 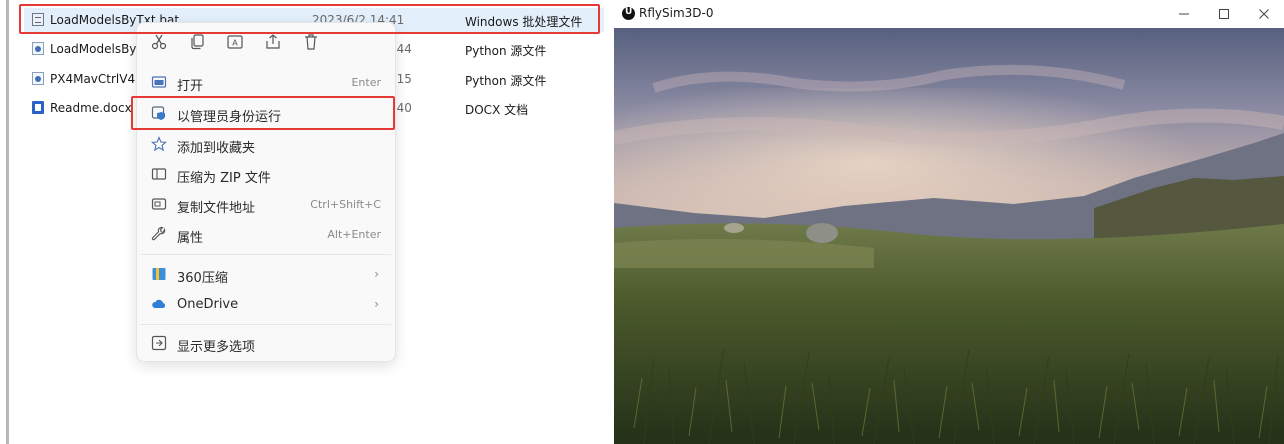 What do you see at coordinates (197, 42) in the screenshot?
I see `copy-icon` at bounding box center [197, 42].